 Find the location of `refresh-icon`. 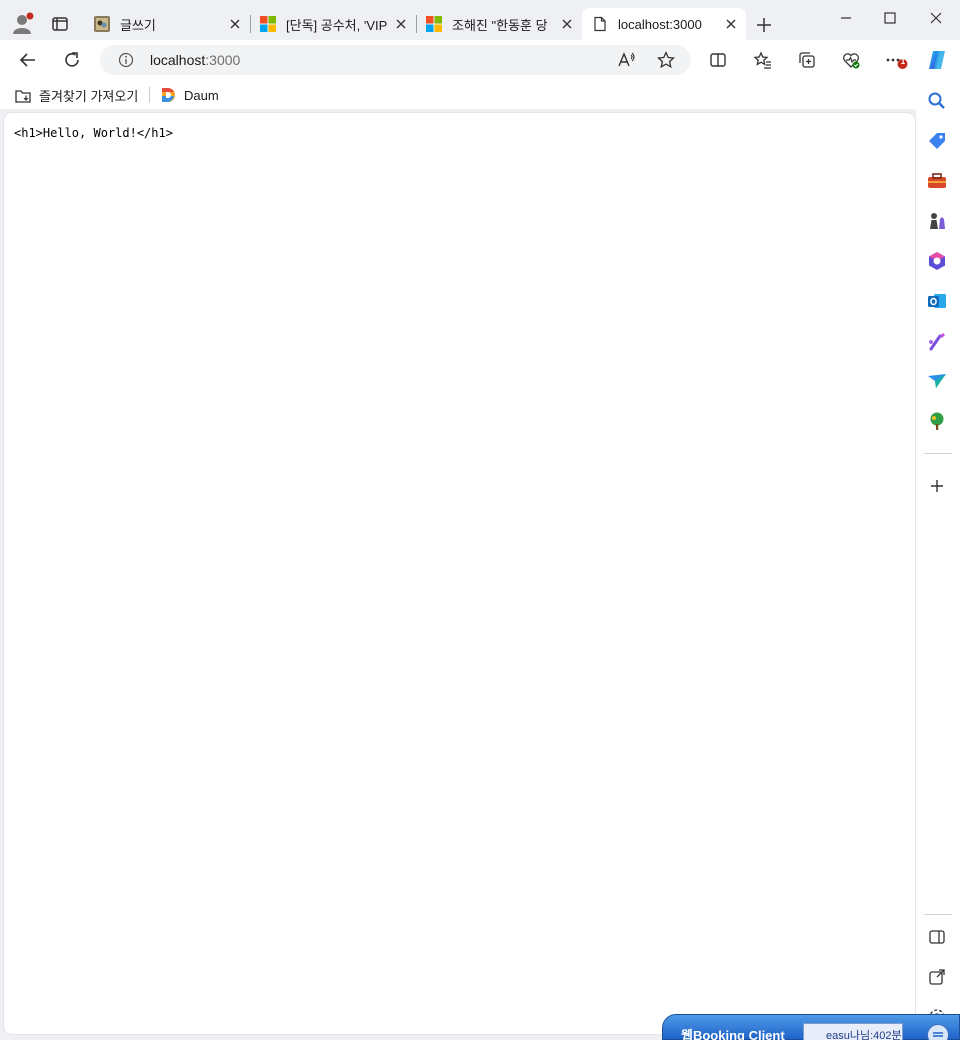

refresh-icon is located at coordinates (72, 60).